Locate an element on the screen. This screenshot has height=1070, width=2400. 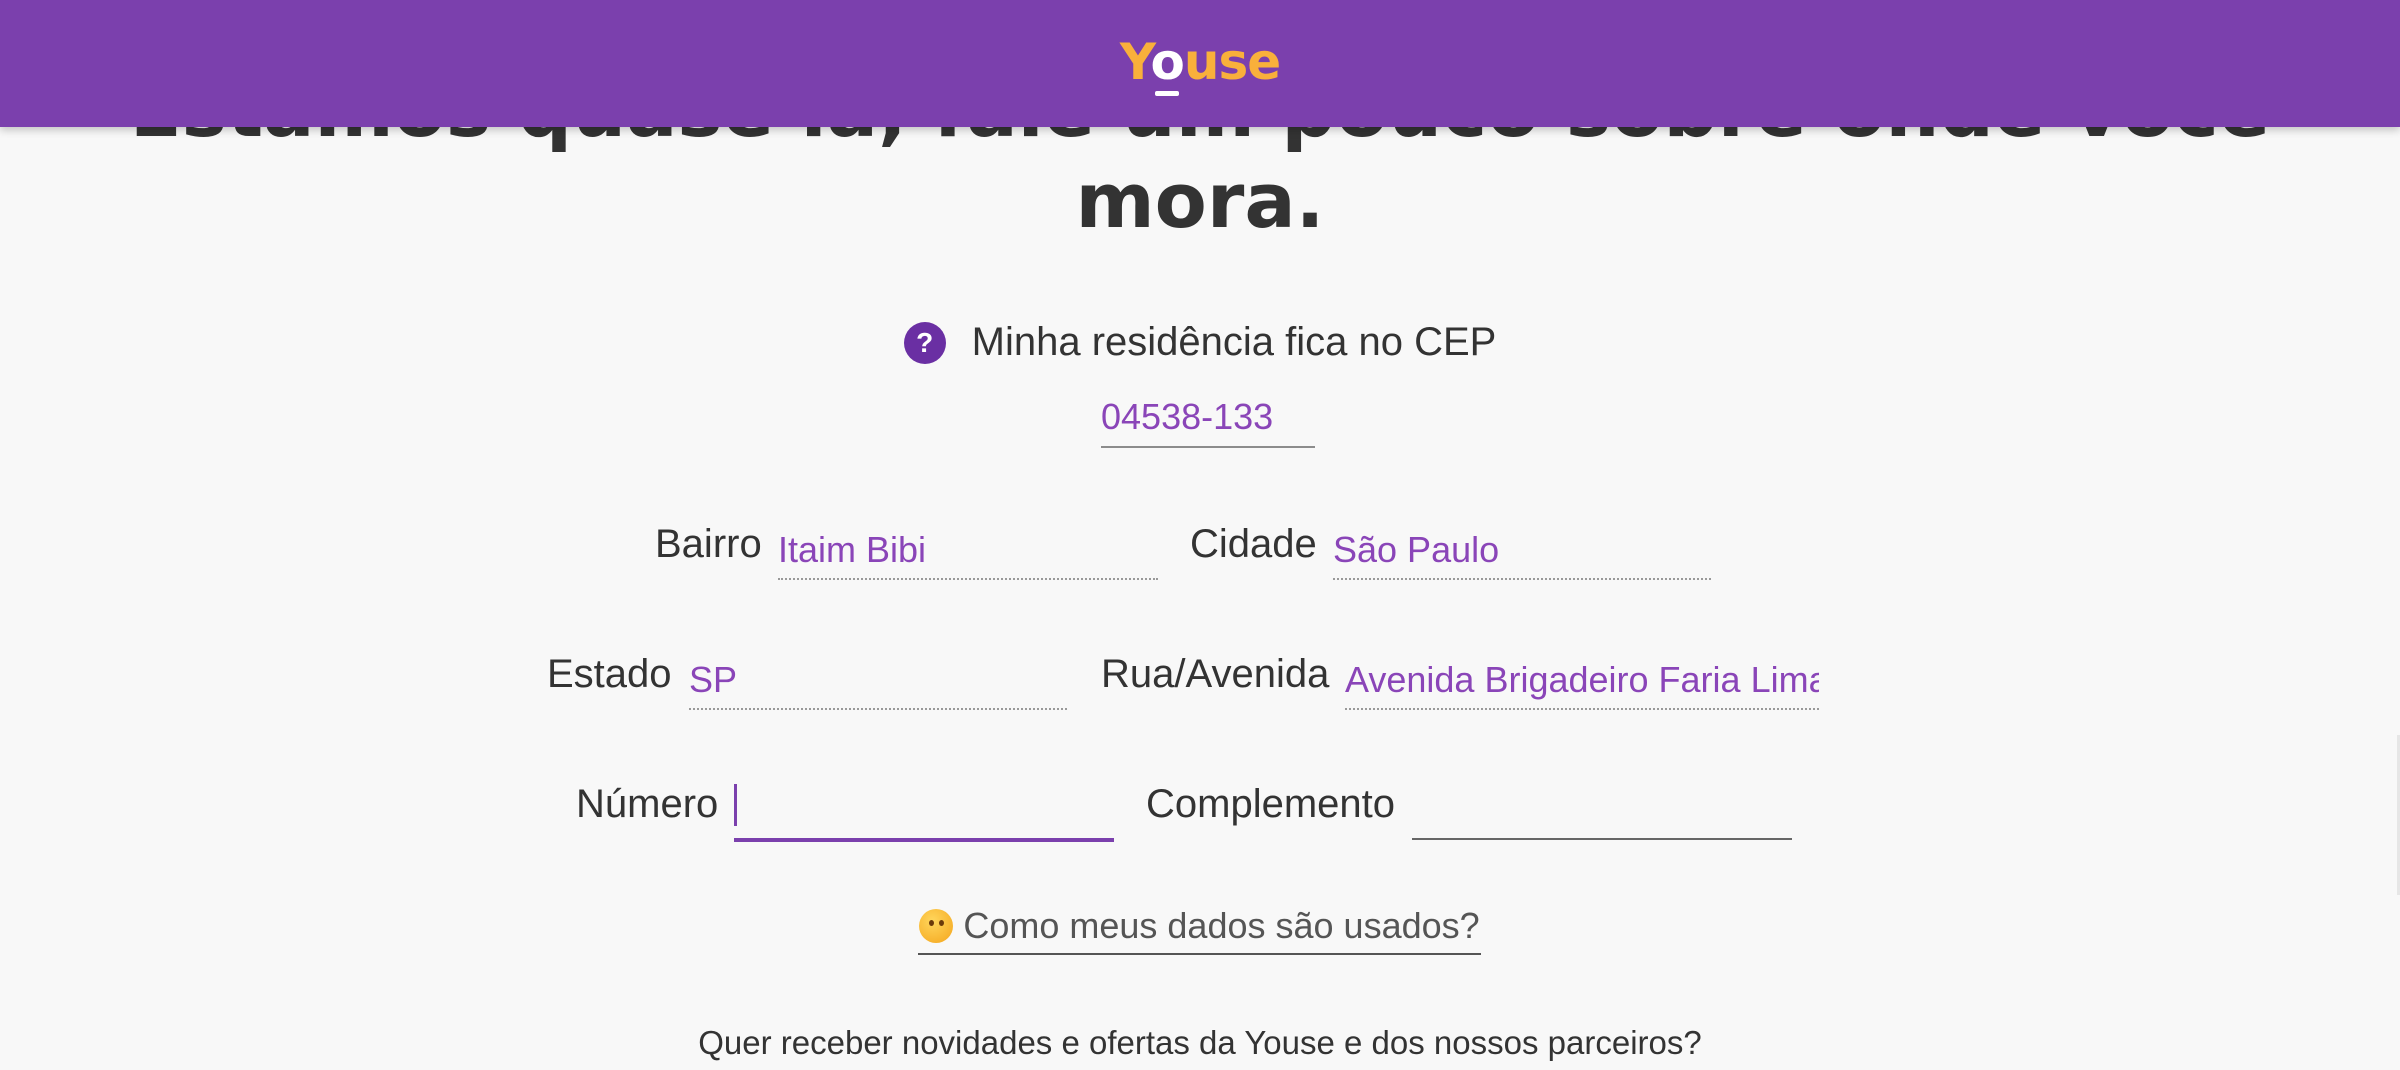
cidade-label: Cidade is located at coordinates (1253, 544).